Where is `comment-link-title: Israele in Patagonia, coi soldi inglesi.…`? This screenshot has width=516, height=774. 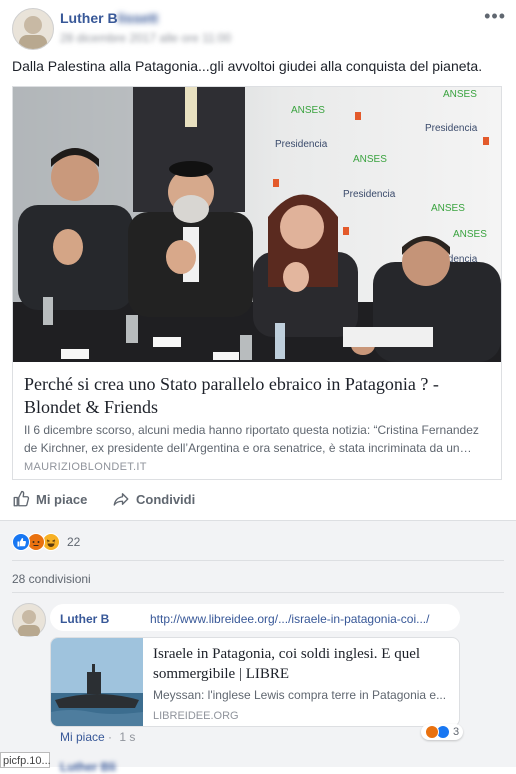
comment-link-title: Israele in Patagonia, coi soldi inglesi.… is located at coordinates (303, 664).